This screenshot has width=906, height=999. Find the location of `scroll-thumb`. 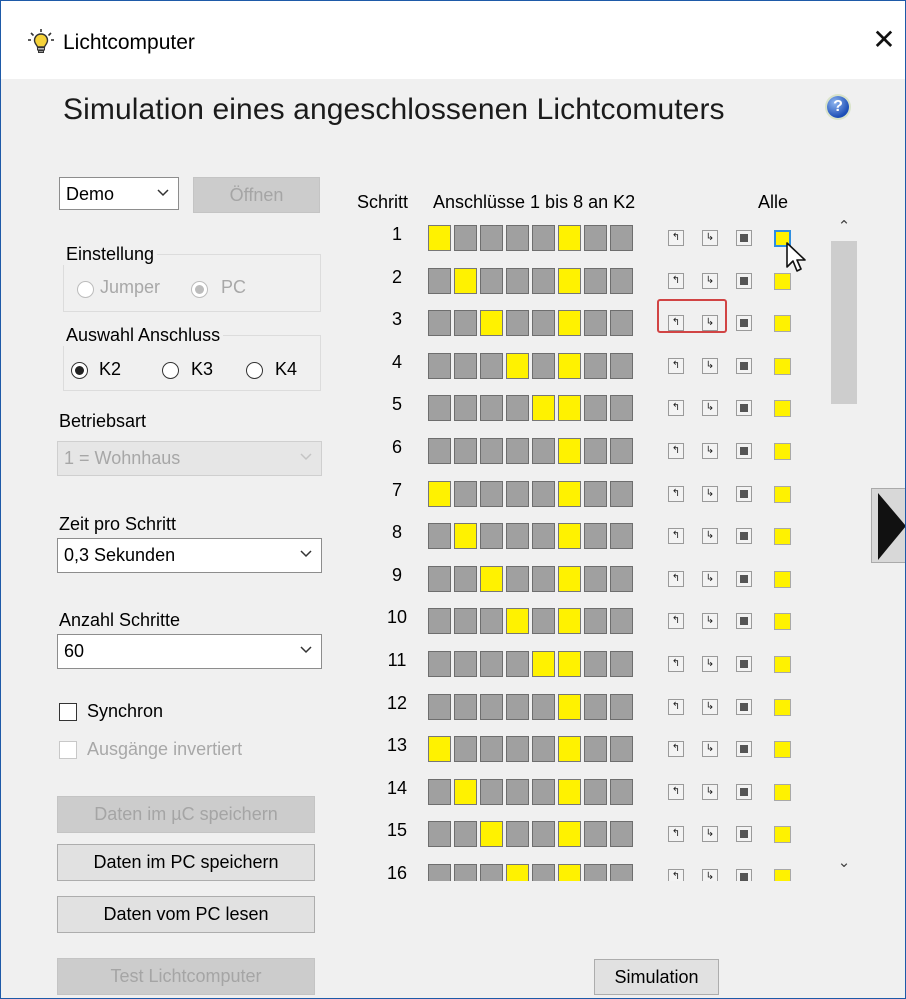

scroll-thumb is located at coordinates (844, 322).